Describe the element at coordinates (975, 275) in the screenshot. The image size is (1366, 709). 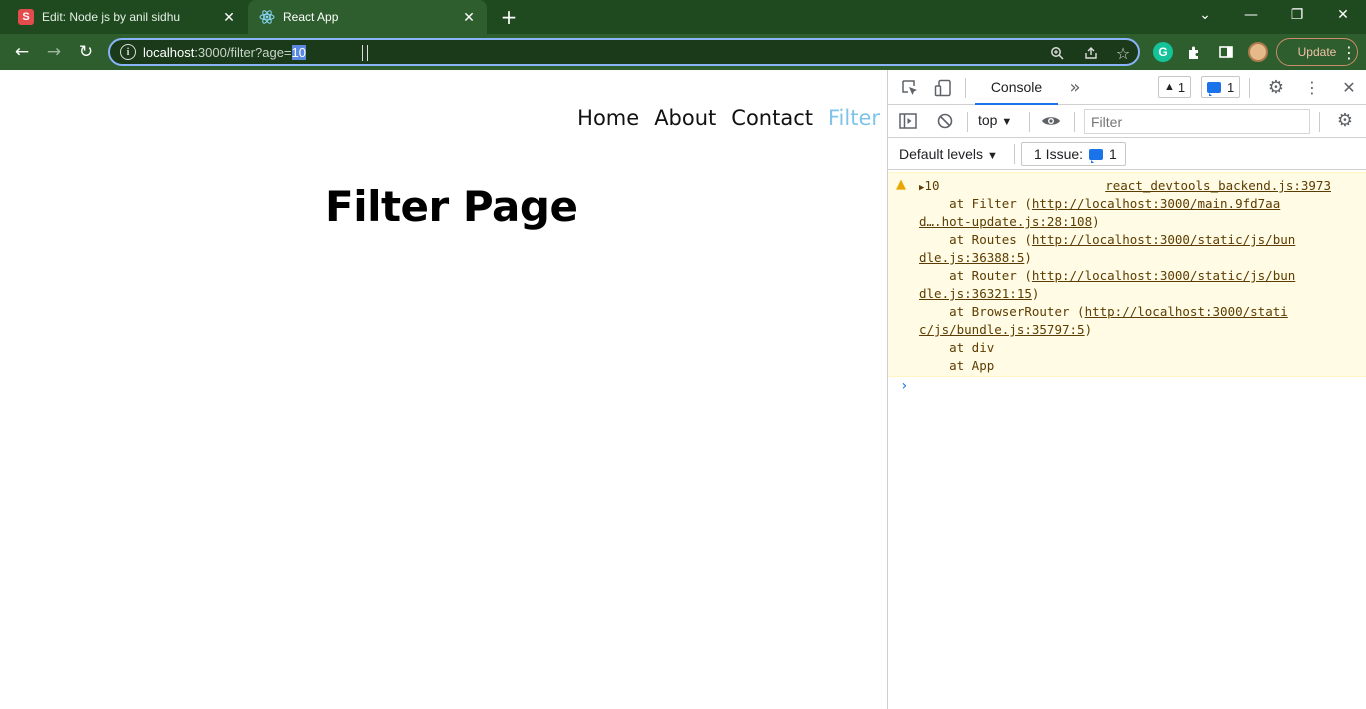
I see `stack-frame-text: at Router (` at that location.